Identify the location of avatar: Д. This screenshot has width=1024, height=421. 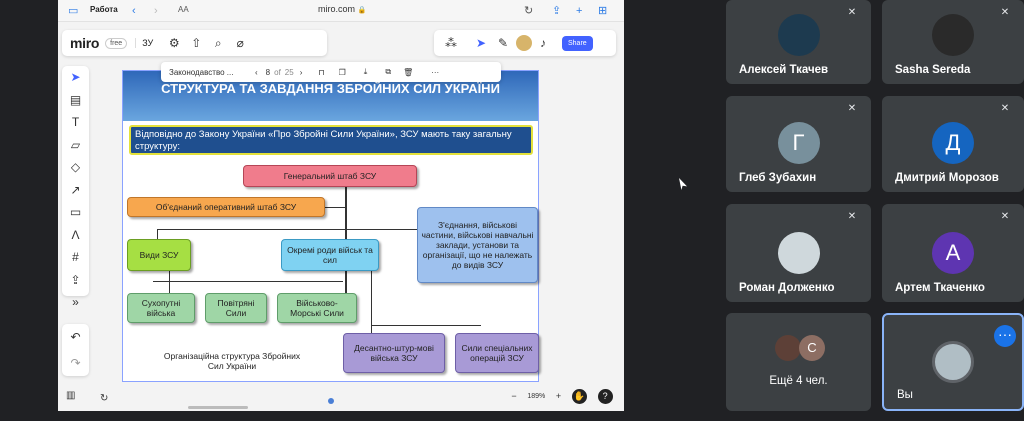
(953, 143).